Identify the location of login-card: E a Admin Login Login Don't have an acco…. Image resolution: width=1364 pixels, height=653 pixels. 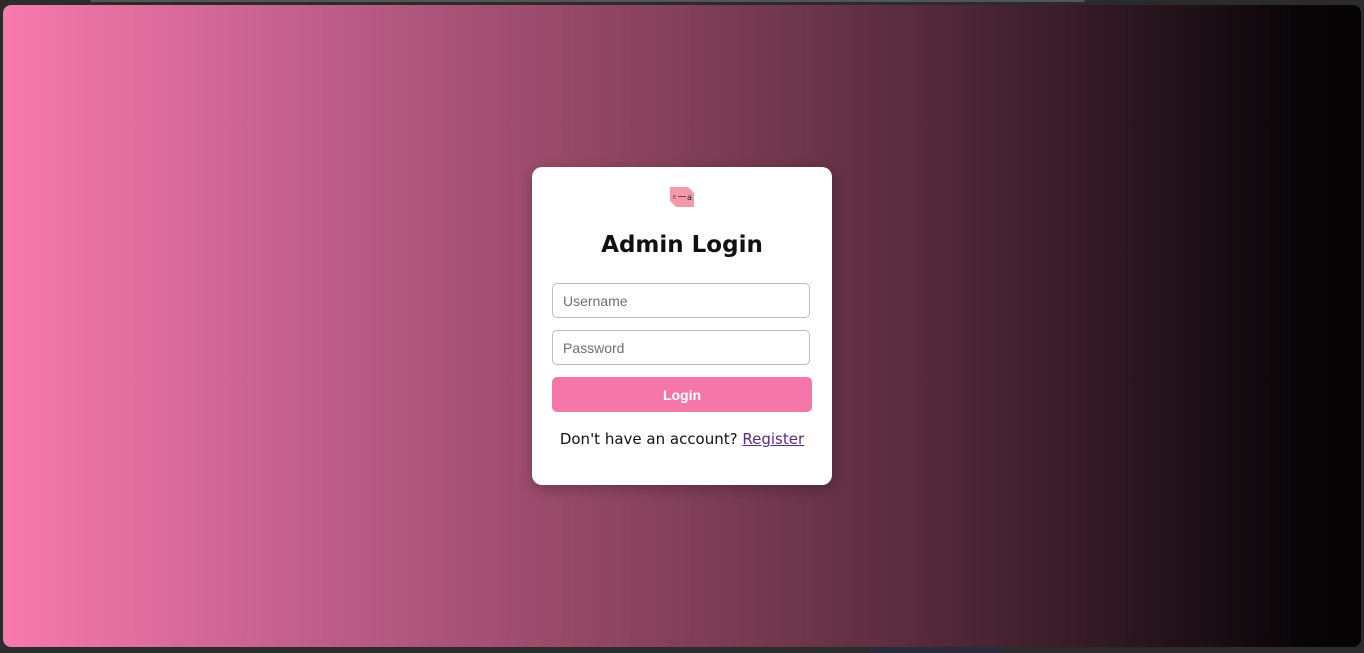
(682, 326).